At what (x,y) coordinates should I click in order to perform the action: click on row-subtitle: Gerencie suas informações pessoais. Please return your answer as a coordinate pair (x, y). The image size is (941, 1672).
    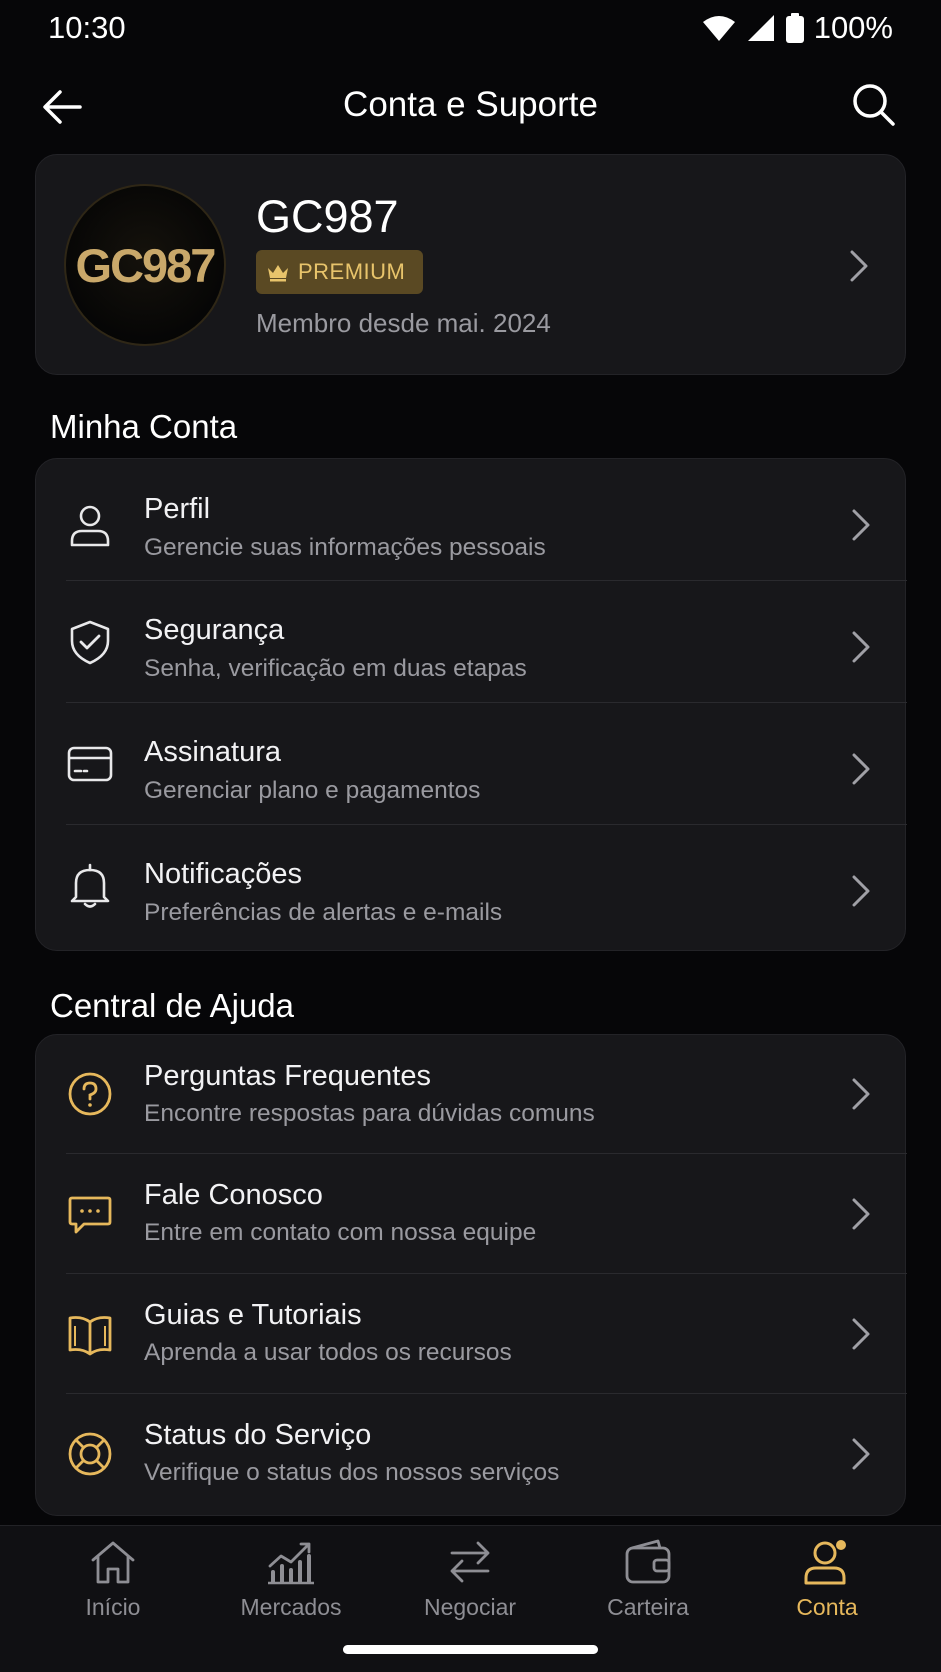
    Looking at the image, I should click on (345, 547).